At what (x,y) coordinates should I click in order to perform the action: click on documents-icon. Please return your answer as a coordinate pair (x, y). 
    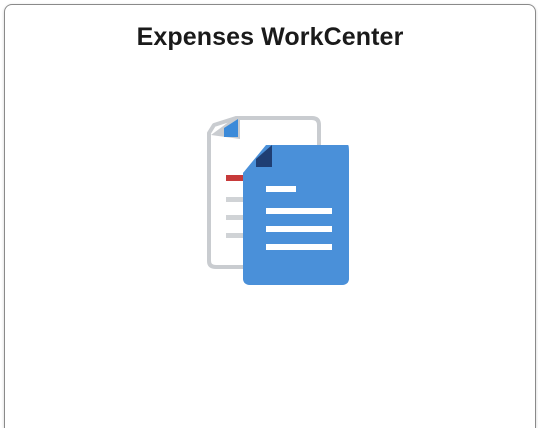
    Looking at the image, I should click on (278, 203).